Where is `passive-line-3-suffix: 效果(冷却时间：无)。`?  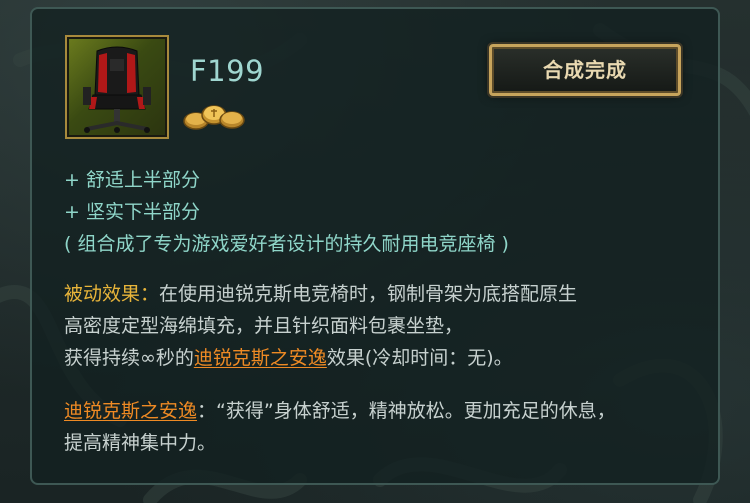
passive-line-3-suffix: 效果(冷却时间：无)。 is located at coordinates (419, 358).